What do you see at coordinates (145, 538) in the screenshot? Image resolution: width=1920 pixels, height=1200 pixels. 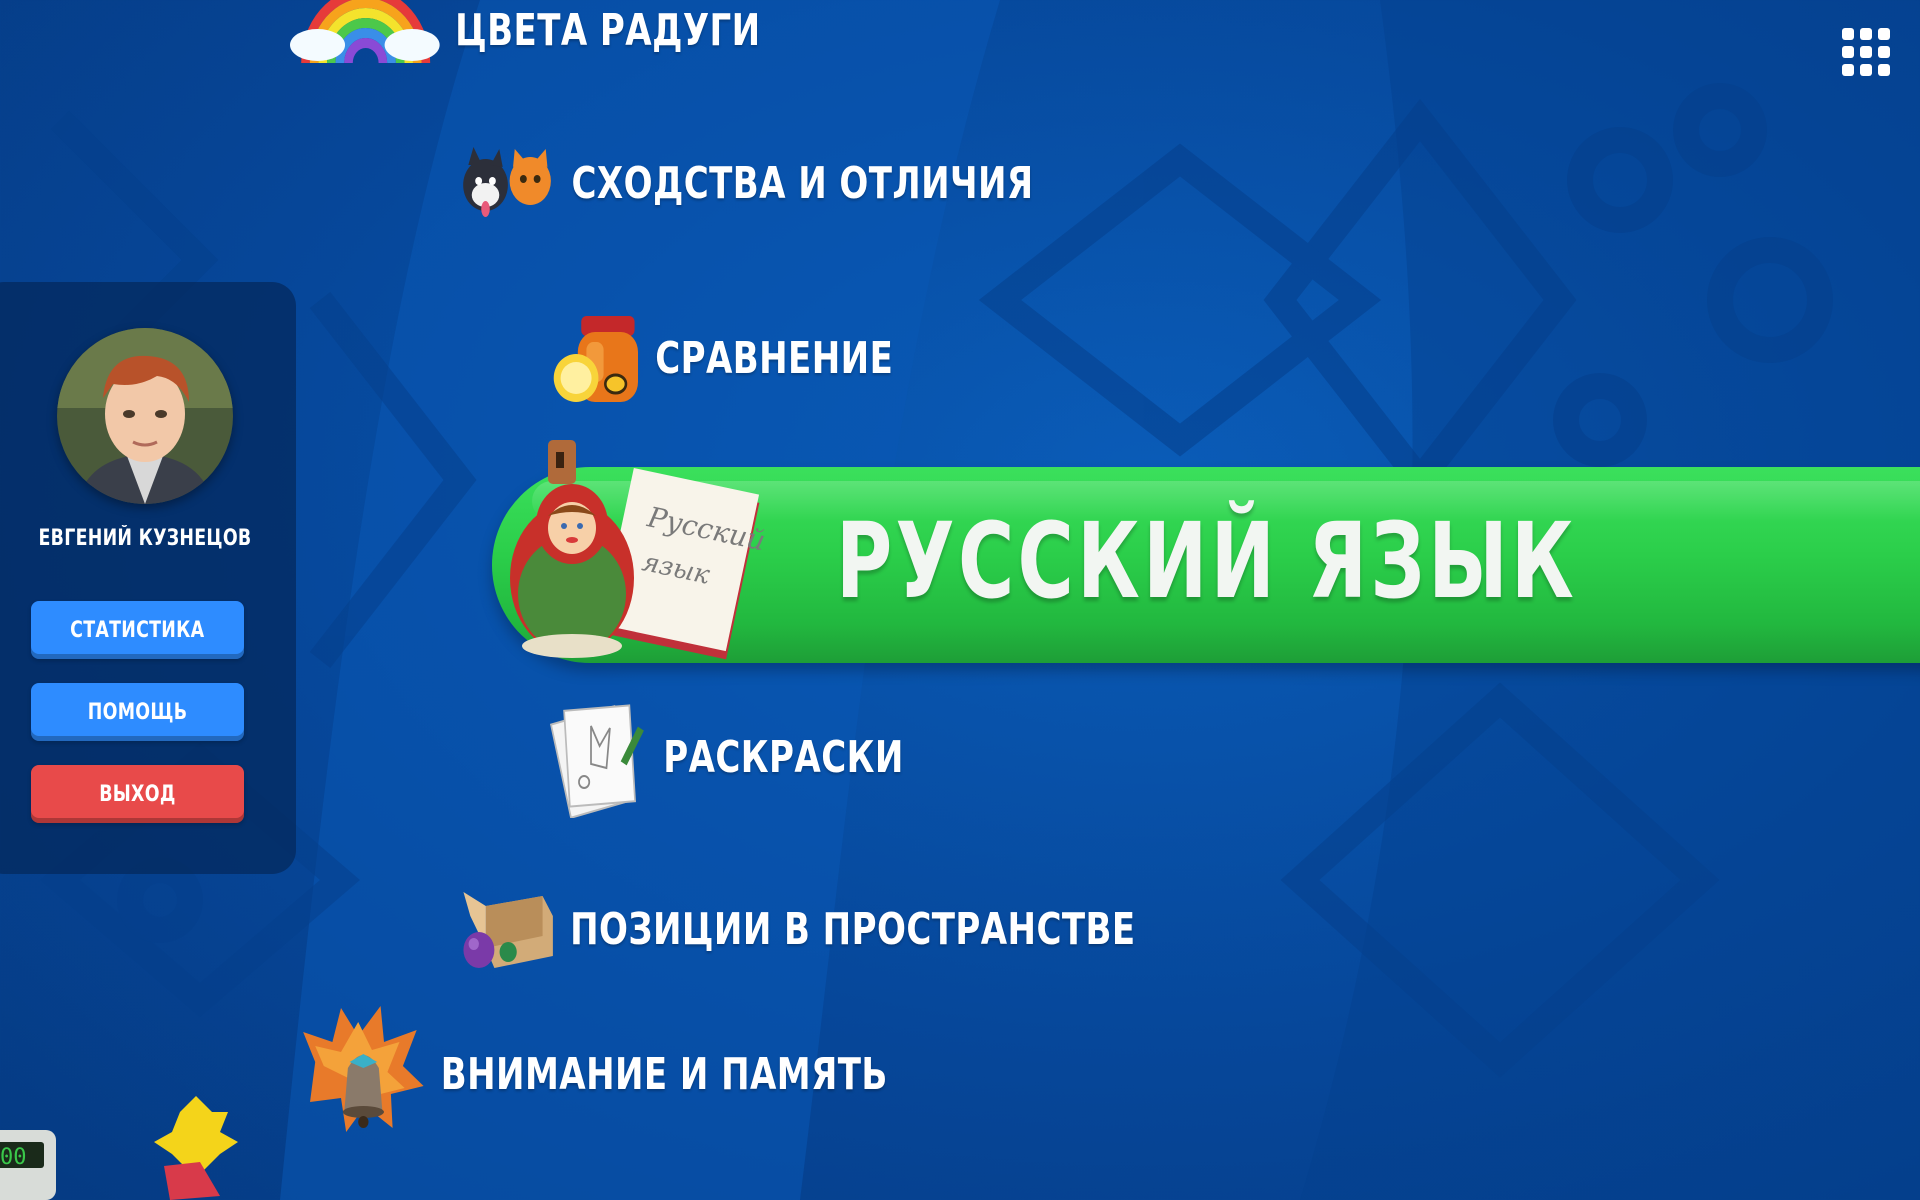 I see `user-name: ЕВГЕНИЙ КУЗНЕЦОВ` at bounding box center [145, 538].